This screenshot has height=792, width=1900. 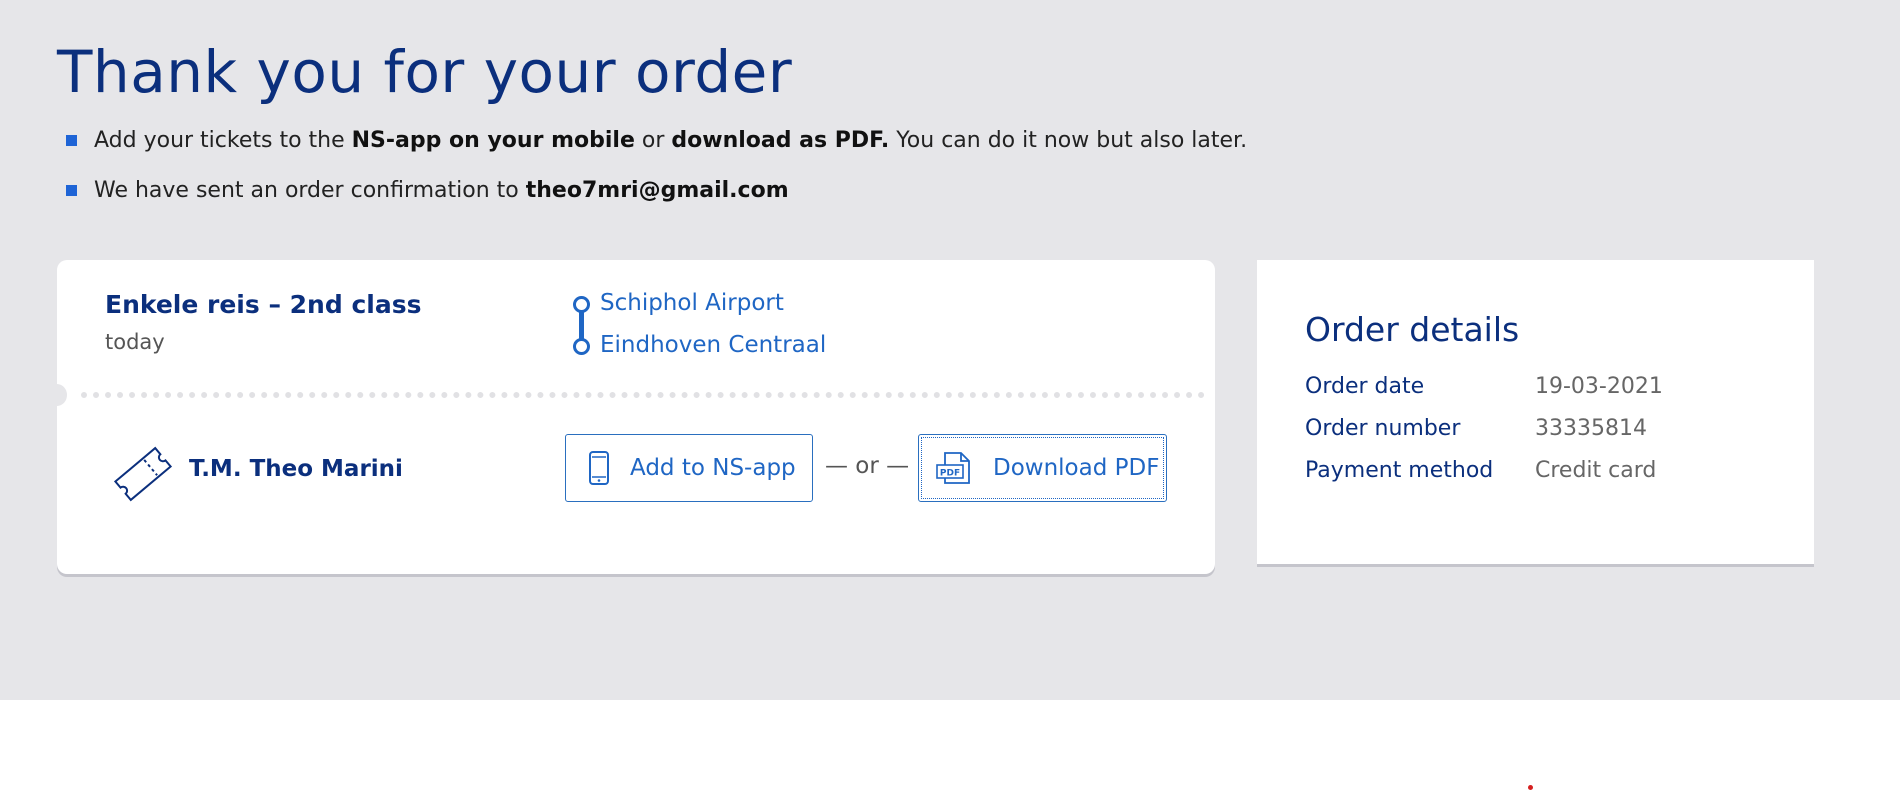 I want to click on travel-date: today, so click(x=135, y=342).